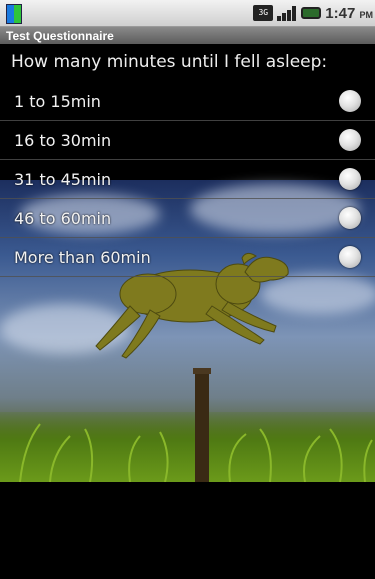  I want to click on question-text: How many minutes until I fell asleep:, so click(169, 62).